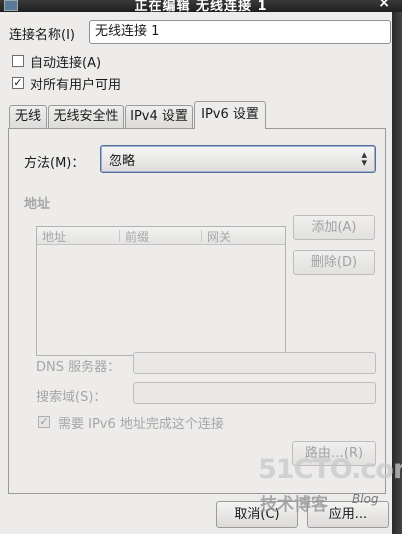 The width and height of the screenshot is (402, 534). What do you see at coordinates (42, 35) in the screenshot?
I see `connection-name-label: 连接名称(I)` at bounding box center [42, 35].